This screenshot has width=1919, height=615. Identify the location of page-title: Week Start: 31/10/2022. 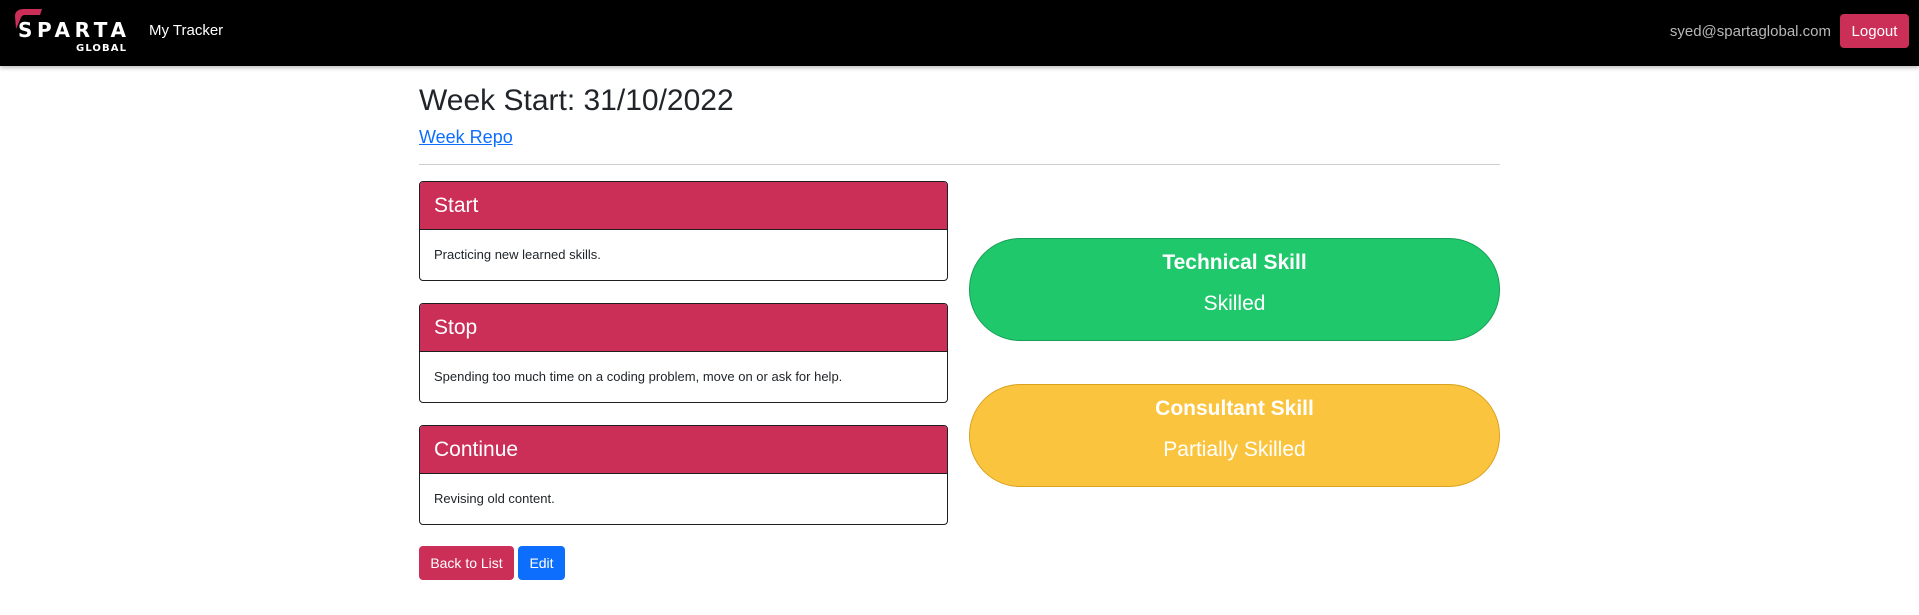
(576, 100).